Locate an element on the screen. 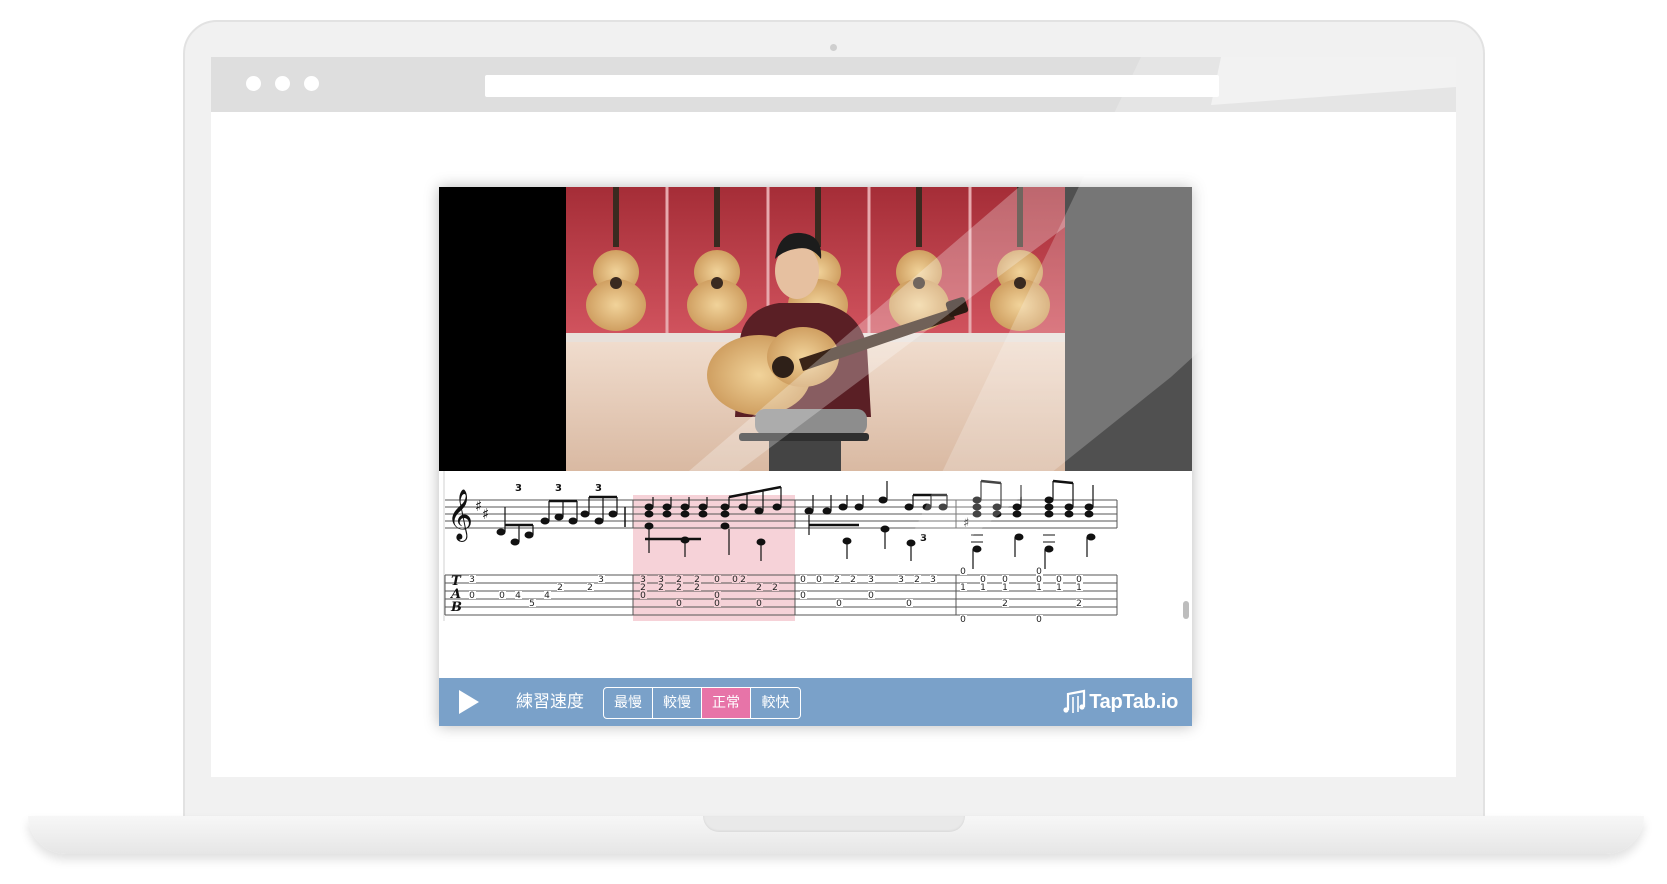  address-bar is located at coordinates (852, 86).